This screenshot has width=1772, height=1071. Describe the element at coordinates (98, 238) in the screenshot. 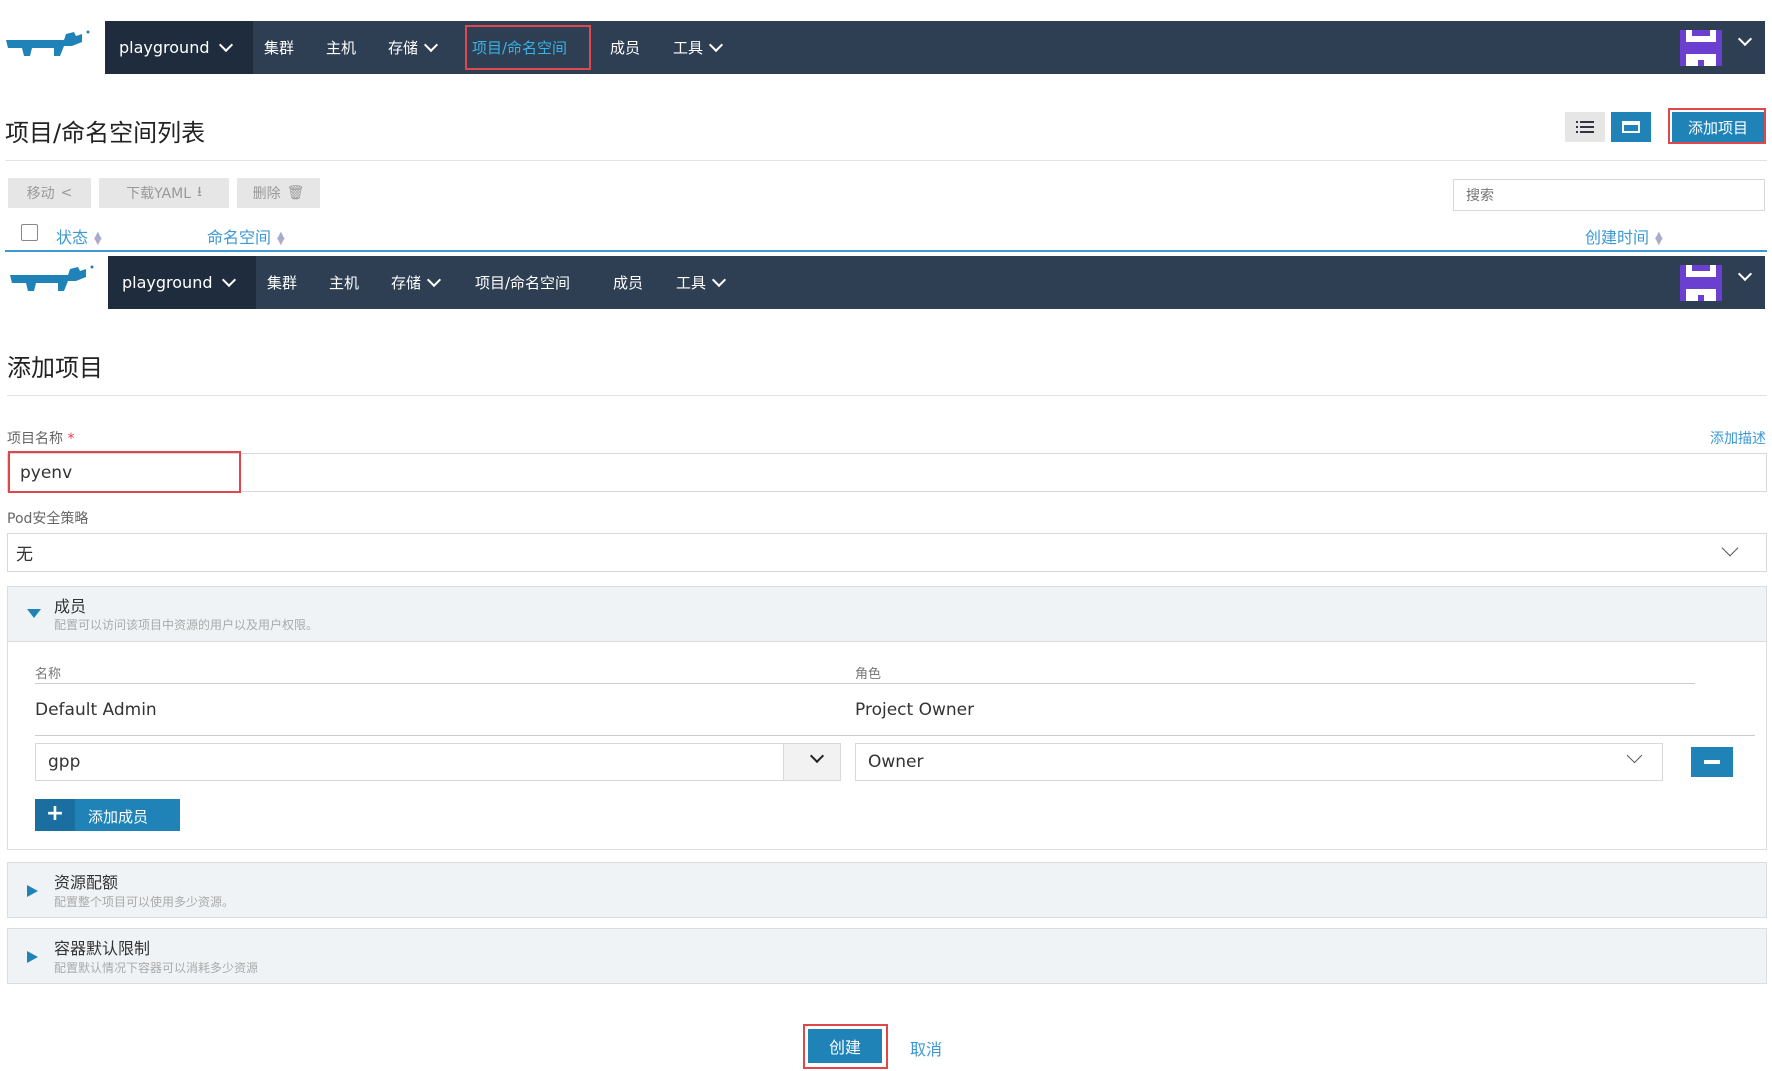

I see `sort-icon: ▲ ▼` at that location.